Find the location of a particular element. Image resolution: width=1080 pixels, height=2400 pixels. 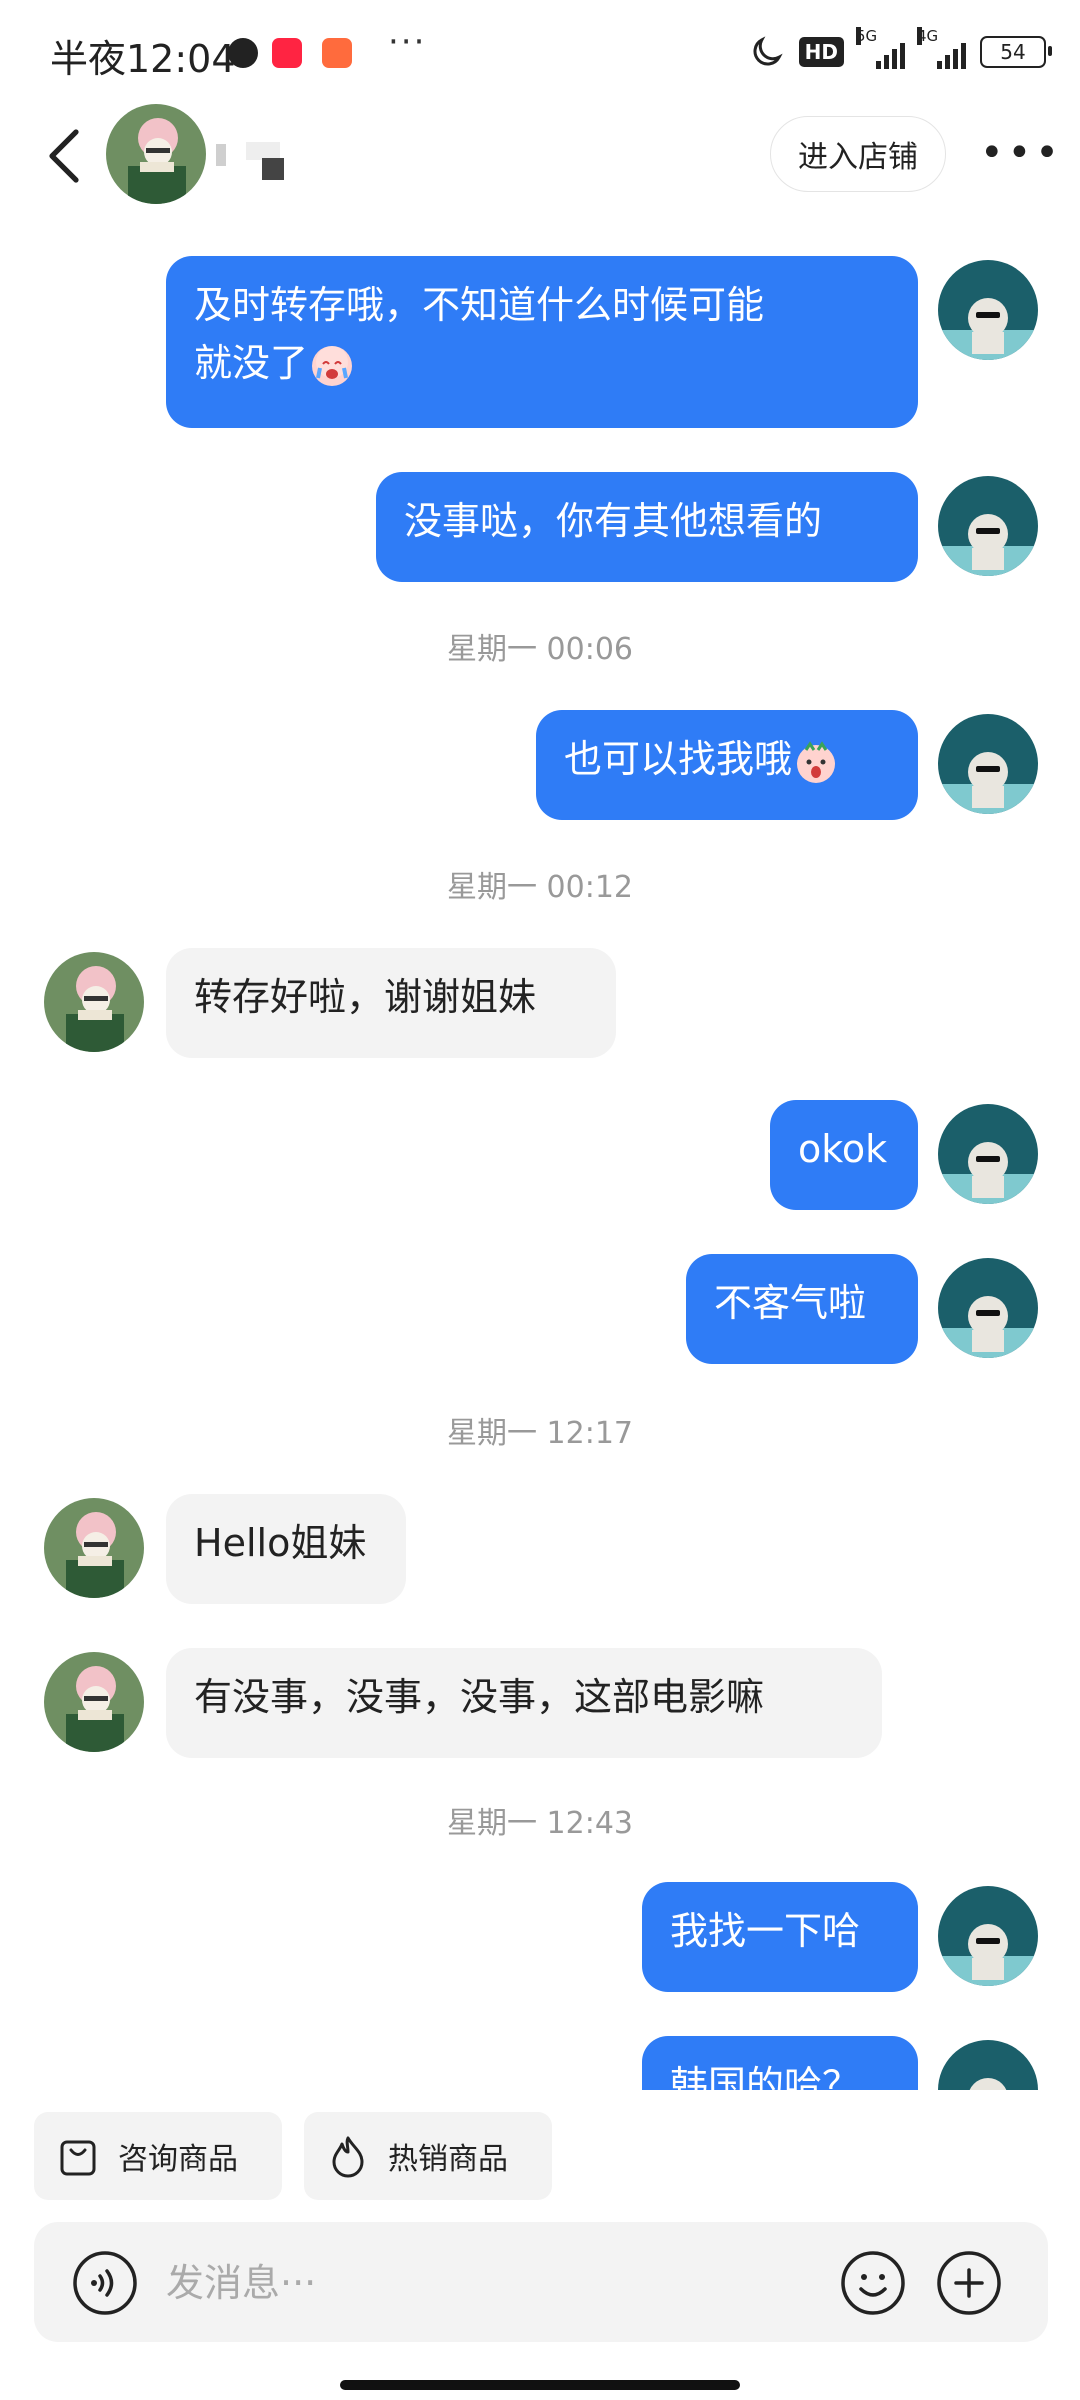

home-indicator is located at coordinates (540, 2385).